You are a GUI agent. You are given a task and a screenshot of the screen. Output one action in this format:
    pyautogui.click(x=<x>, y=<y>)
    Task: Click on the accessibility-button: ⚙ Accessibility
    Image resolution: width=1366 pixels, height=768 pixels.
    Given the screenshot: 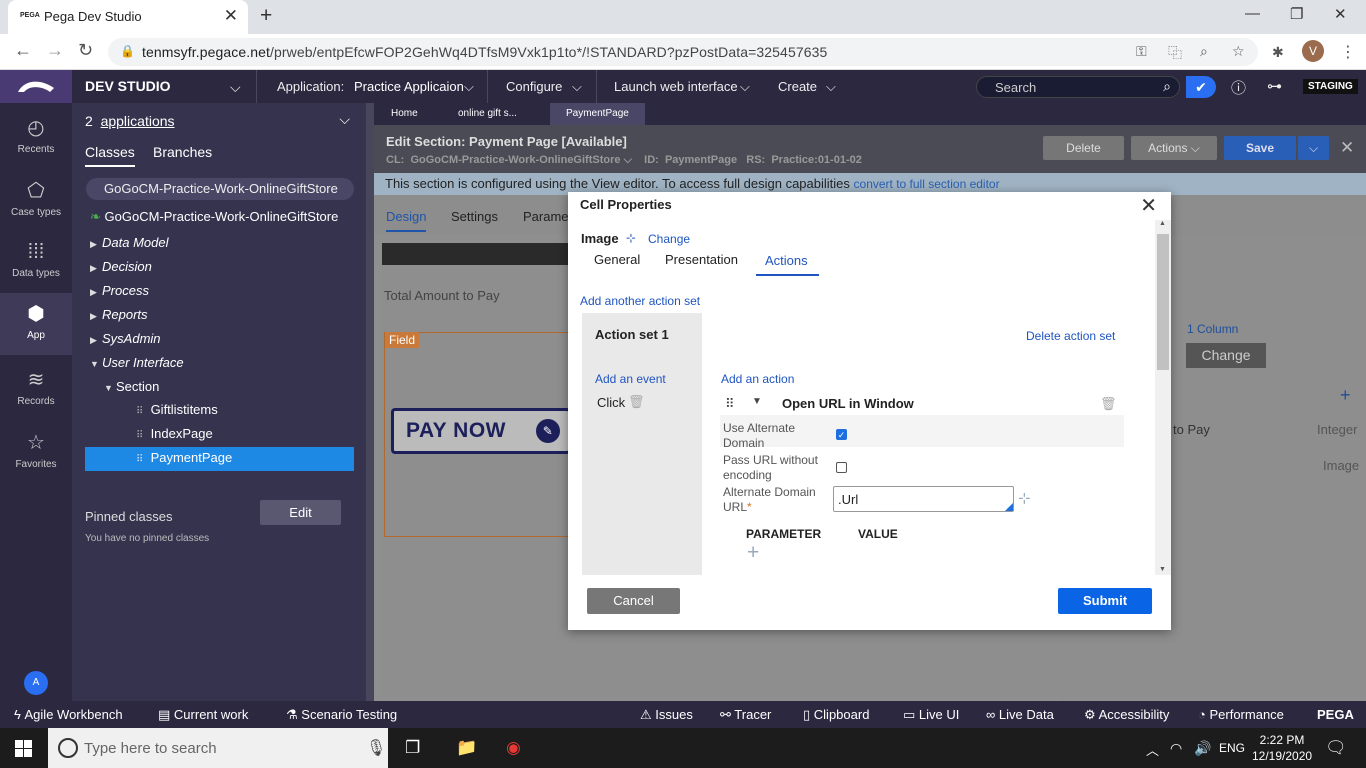 What is the action you would take?
    pyautogui.click(x=1126, y=715)
    